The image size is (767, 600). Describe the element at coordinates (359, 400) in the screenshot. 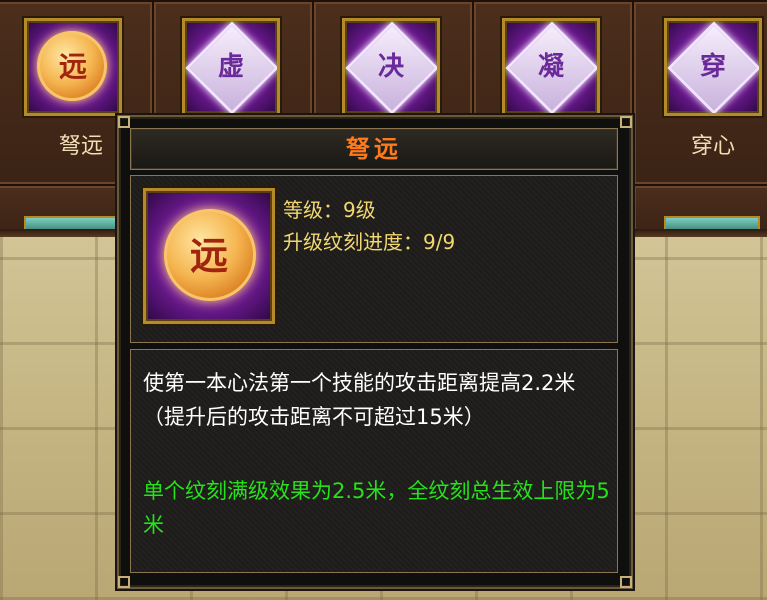

I see `description-text: 使第一本心法第一个技能的攻击距离提高2.2米（提升后的攻击距离不可超过15米）` at that location.